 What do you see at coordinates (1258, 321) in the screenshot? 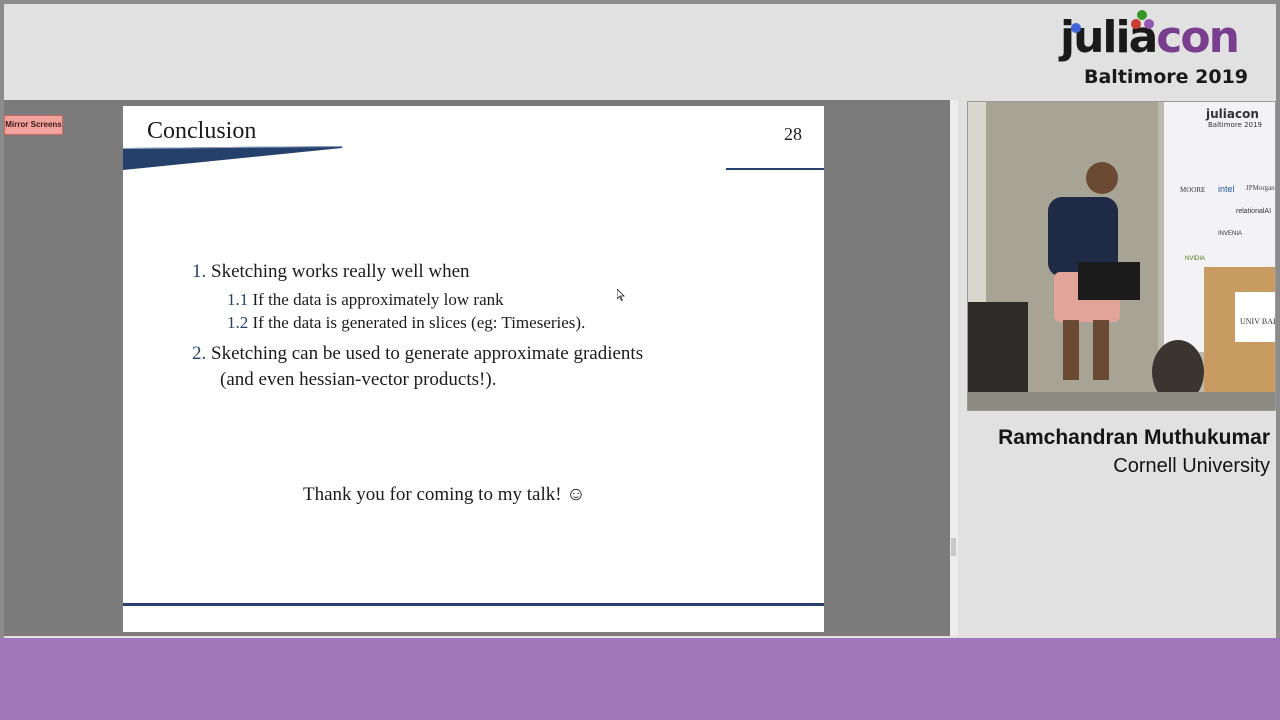
I see `video-podium-text: UNIV BALTI` at bounding box center [1258, 321].